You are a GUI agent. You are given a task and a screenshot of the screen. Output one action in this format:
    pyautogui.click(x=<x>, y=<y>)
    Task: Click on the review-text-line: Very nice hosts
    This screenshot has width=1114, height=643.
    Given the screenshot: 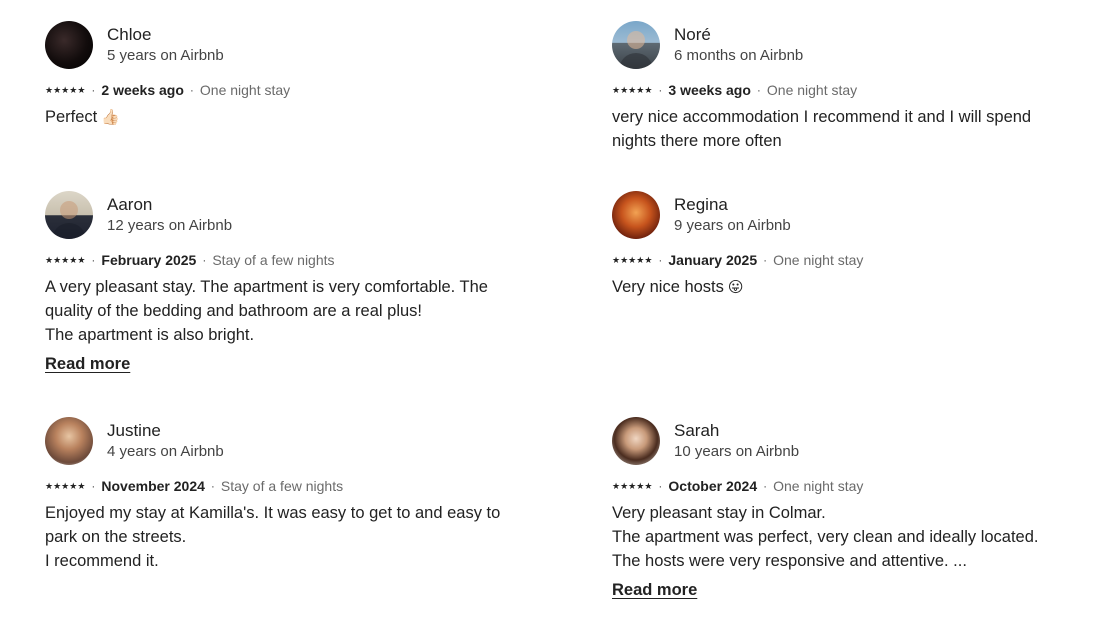 What is the action you would take?
    pyautogui.click(x=668, y=287)
    